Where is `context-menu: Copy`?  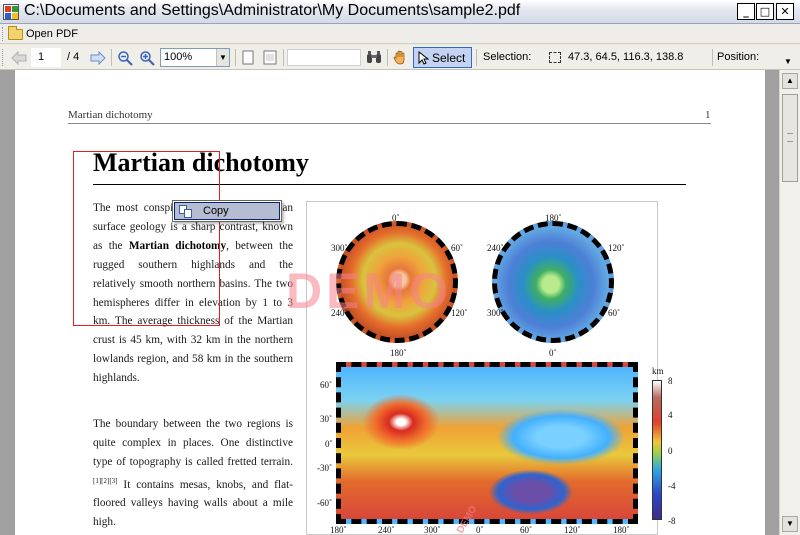 context-menu: Copy is located at coordinates (227, 211).